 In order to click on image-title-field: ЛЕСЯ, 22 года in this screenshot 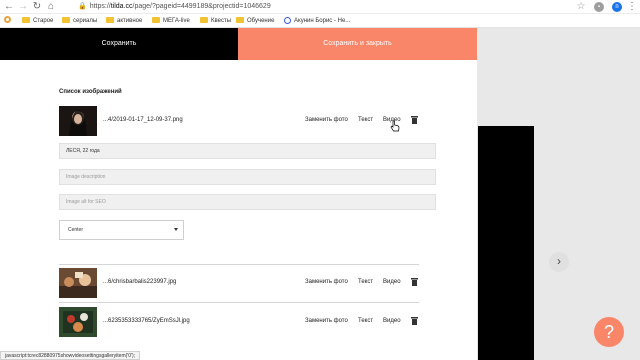, I will do `click(247, 151)`.